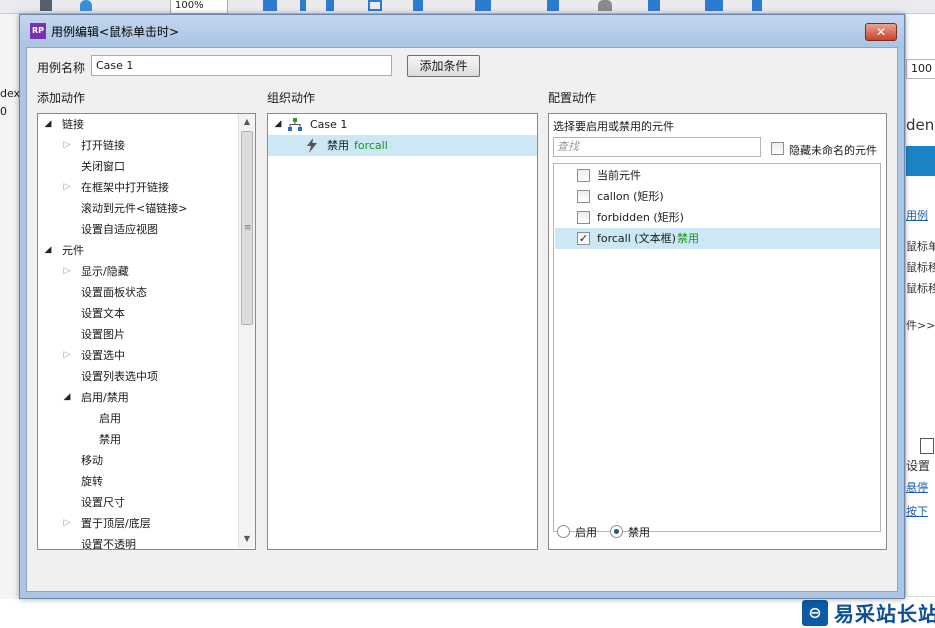 Image resolution: width=935 pixels, height=628 pixels. I want to click on scroll-thumb: ≡, so click(247, 228).